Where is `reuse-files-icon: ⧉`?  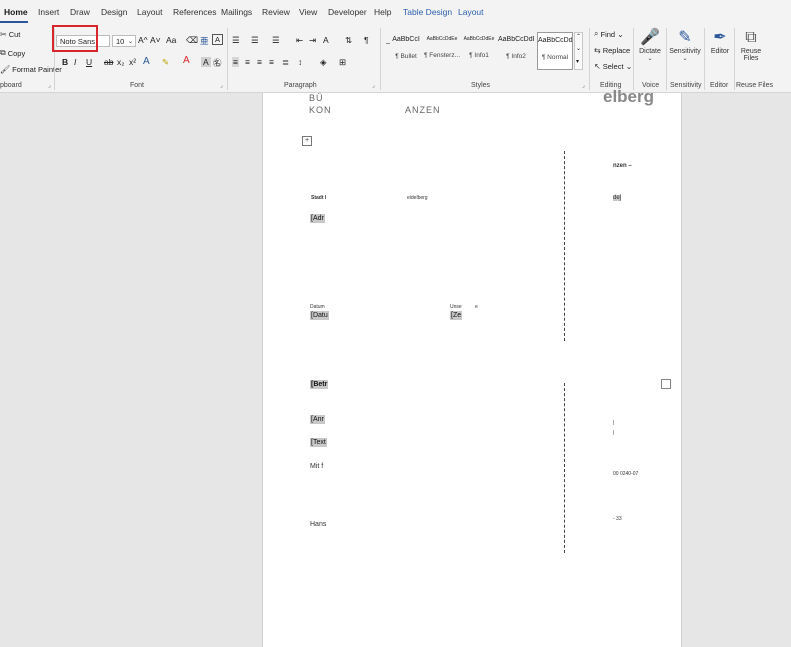 reuse-files-icon: ⧉ is located at coordinates (751, 37).